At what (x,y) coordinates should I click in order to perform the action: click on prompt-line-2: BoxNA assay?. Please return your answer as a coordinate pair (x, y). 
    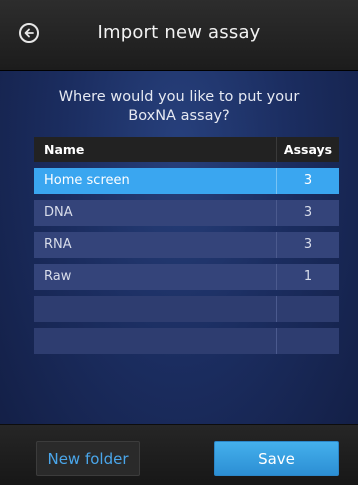
    Looking at the image, I should click on (179, 116).